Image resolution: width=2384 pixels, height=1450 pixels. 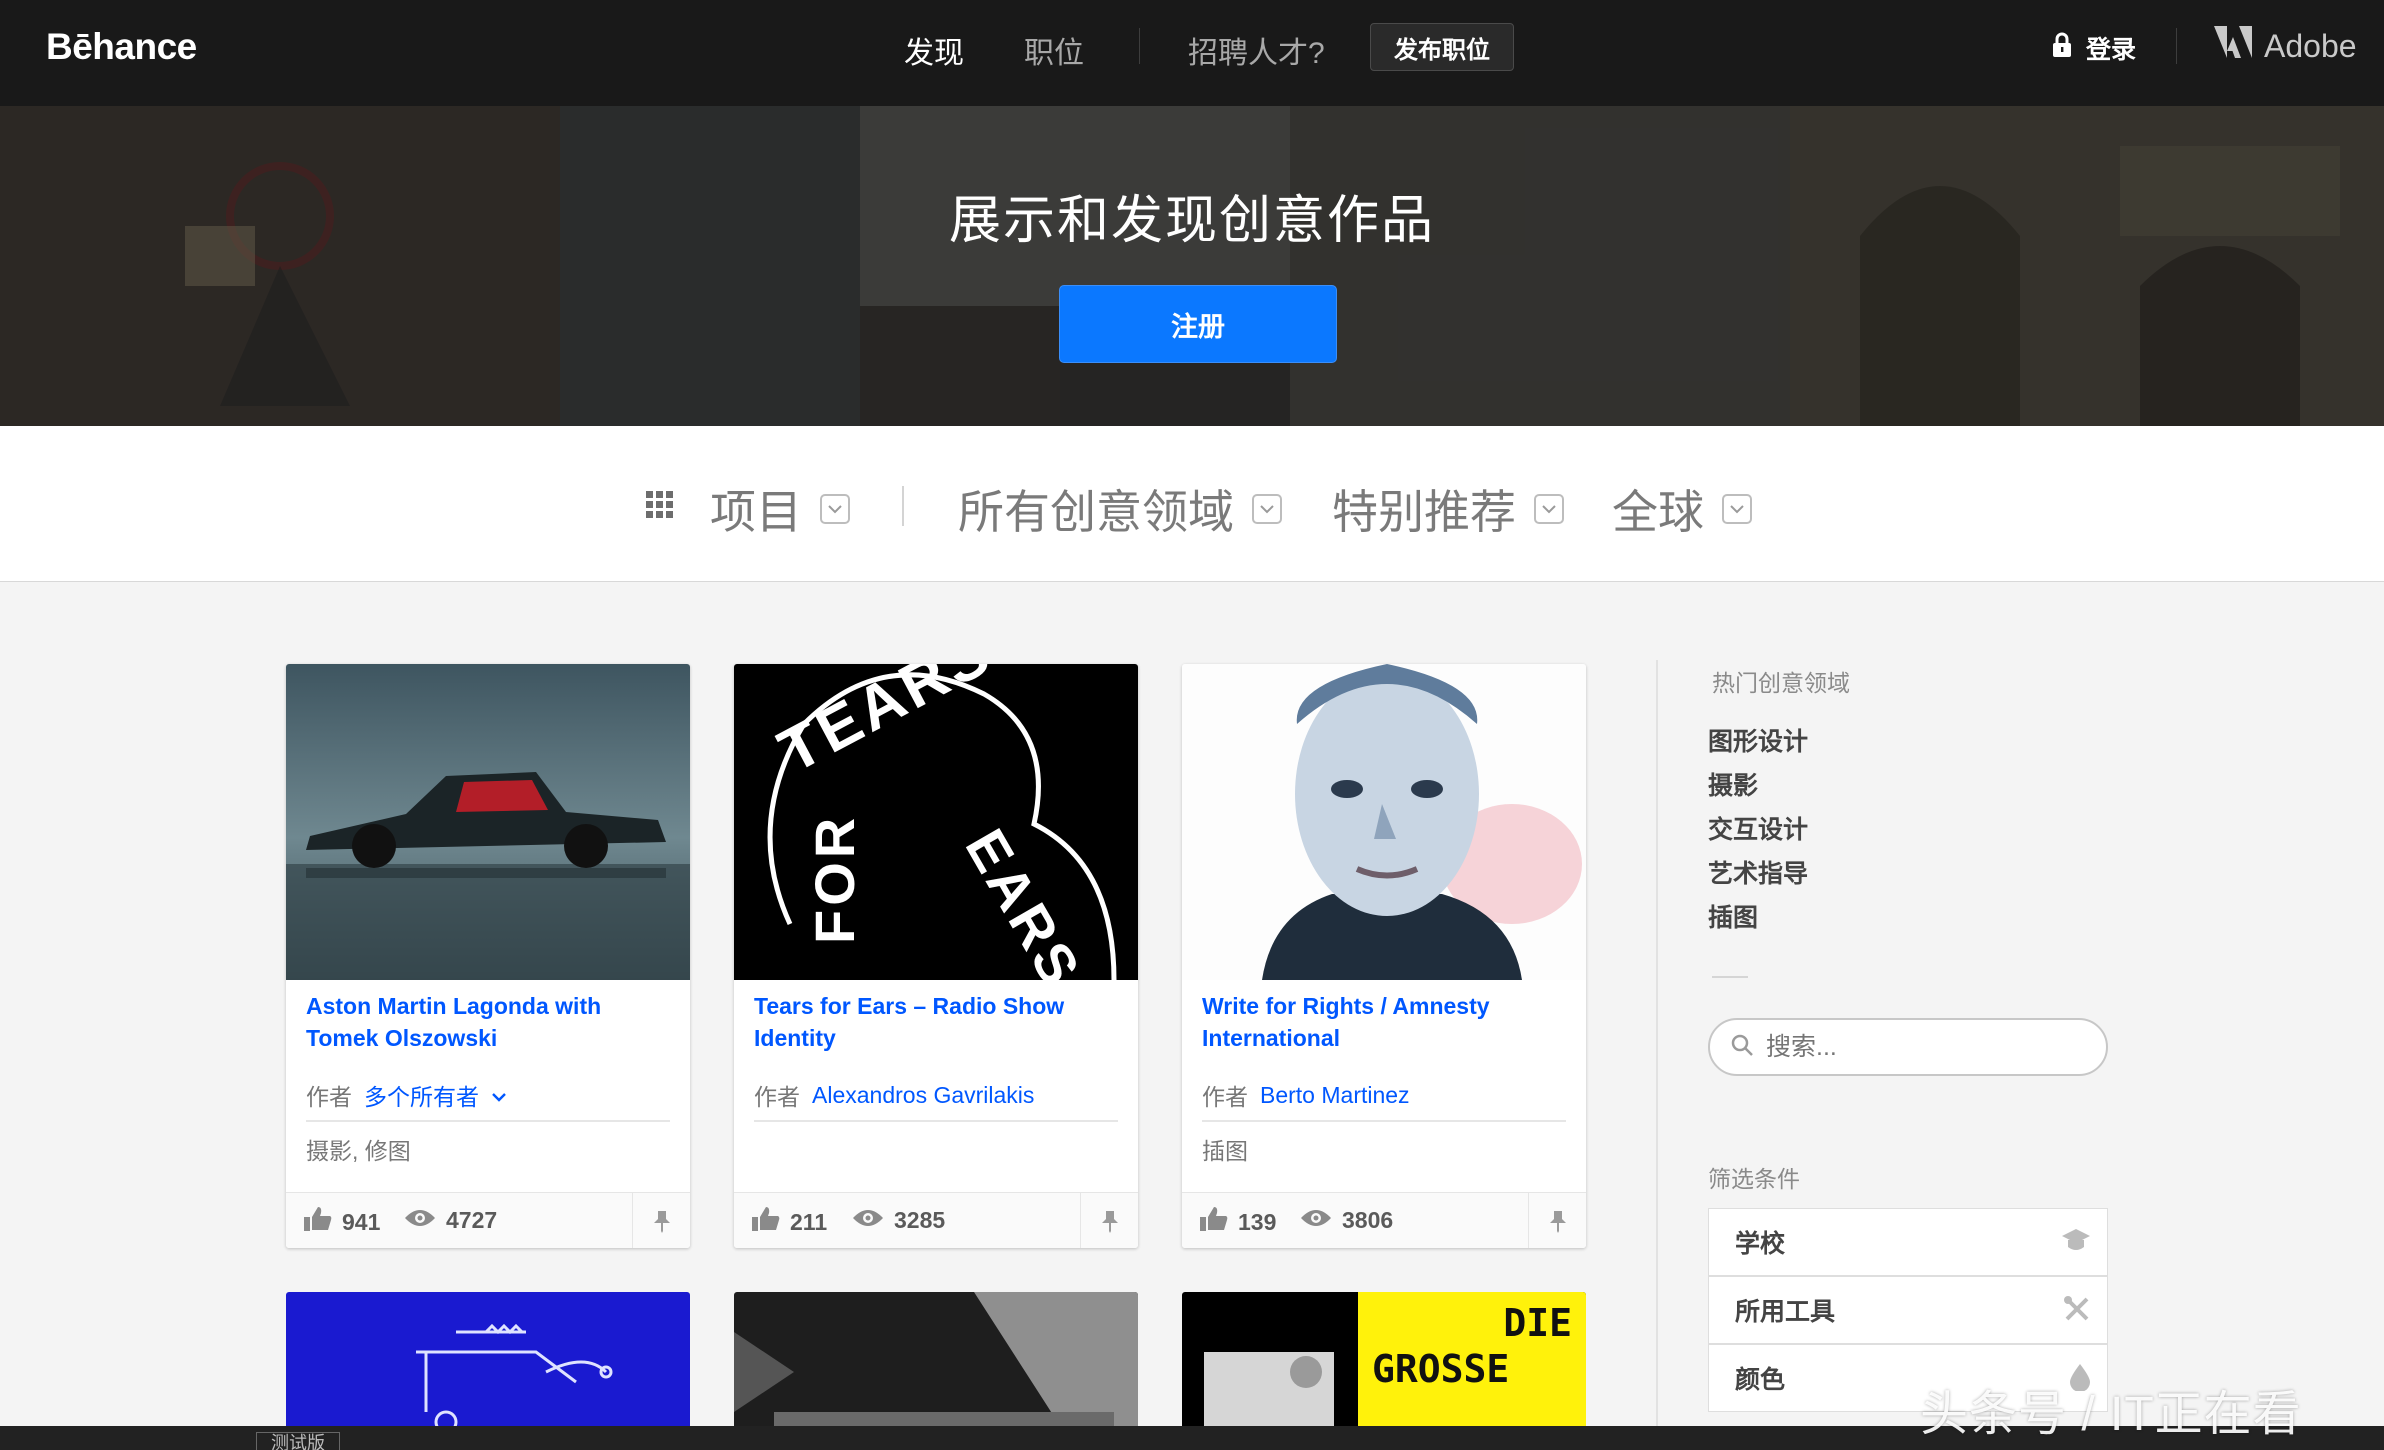 I want to click on top-navigation: Bēhance 发现 职位 招聘人才? 发布职位 登录 Adobe, so click(x=1192, y=53).